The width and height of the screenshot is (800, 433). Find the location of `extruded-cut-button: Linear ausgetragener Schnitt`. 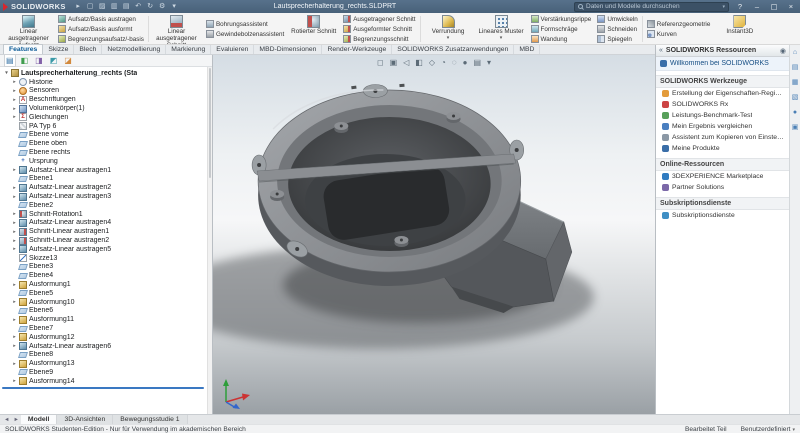

extruded-cut-button: Linear ausgetragener Schnitt is located at coordinates (176, 29).